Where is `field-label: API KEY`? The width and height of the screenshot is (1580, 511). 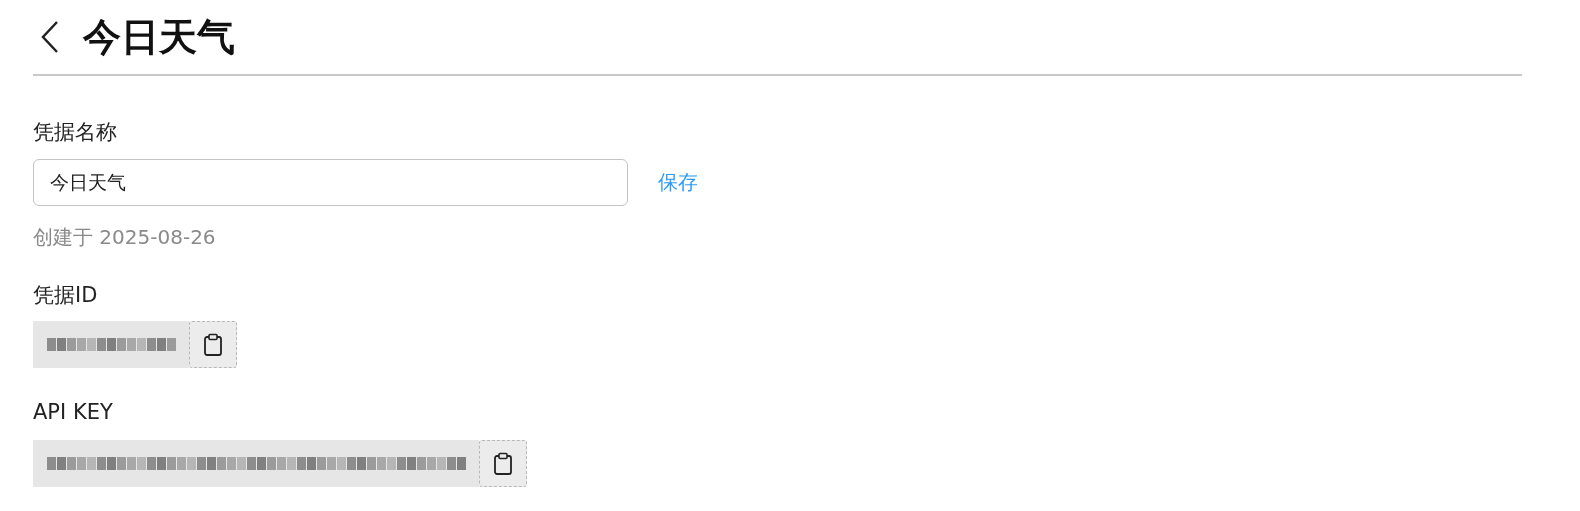
field-label: API KEY is located at coordinates (73, 413).